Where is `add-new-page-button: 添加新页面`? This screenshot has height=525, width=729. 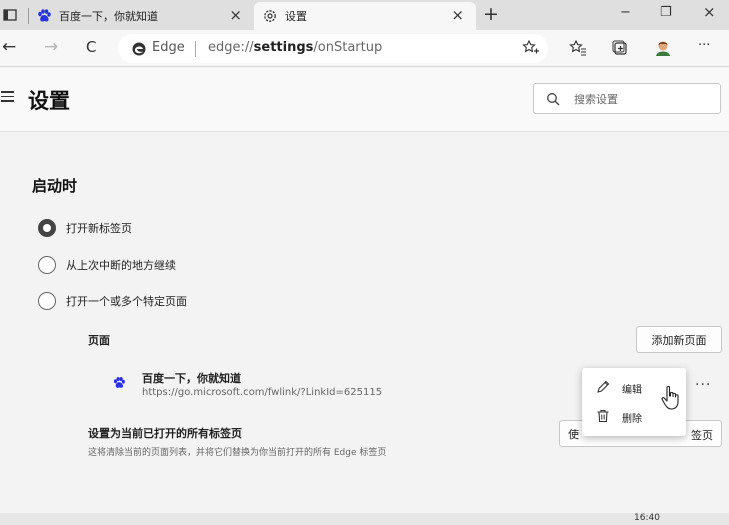 add-new-page-button: 添加新页面 is located at coordinates (679, 339).